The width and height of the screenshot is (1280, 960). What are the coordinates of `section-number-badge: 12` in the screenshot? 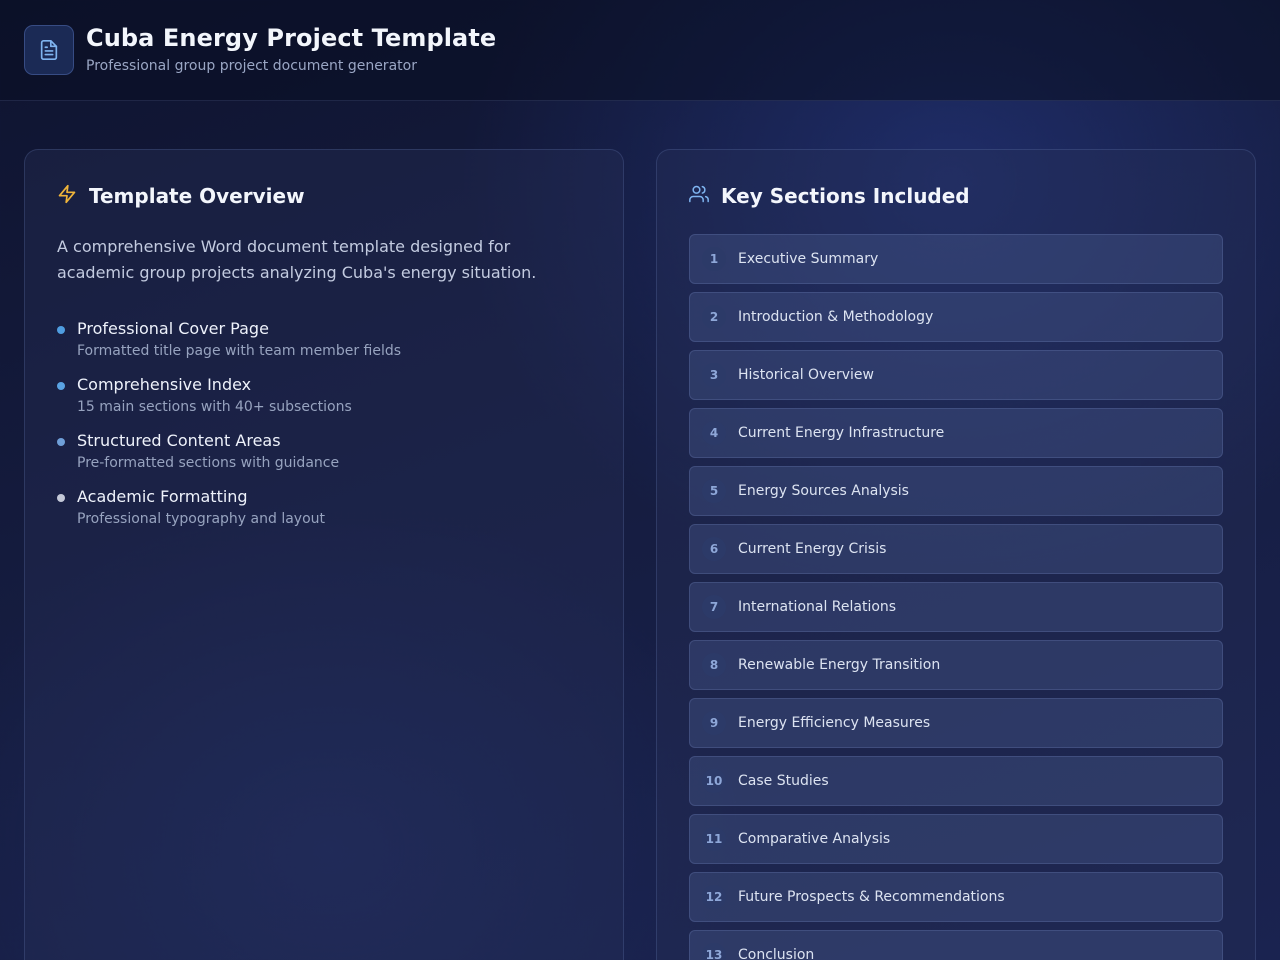 It's located at (714, 897).